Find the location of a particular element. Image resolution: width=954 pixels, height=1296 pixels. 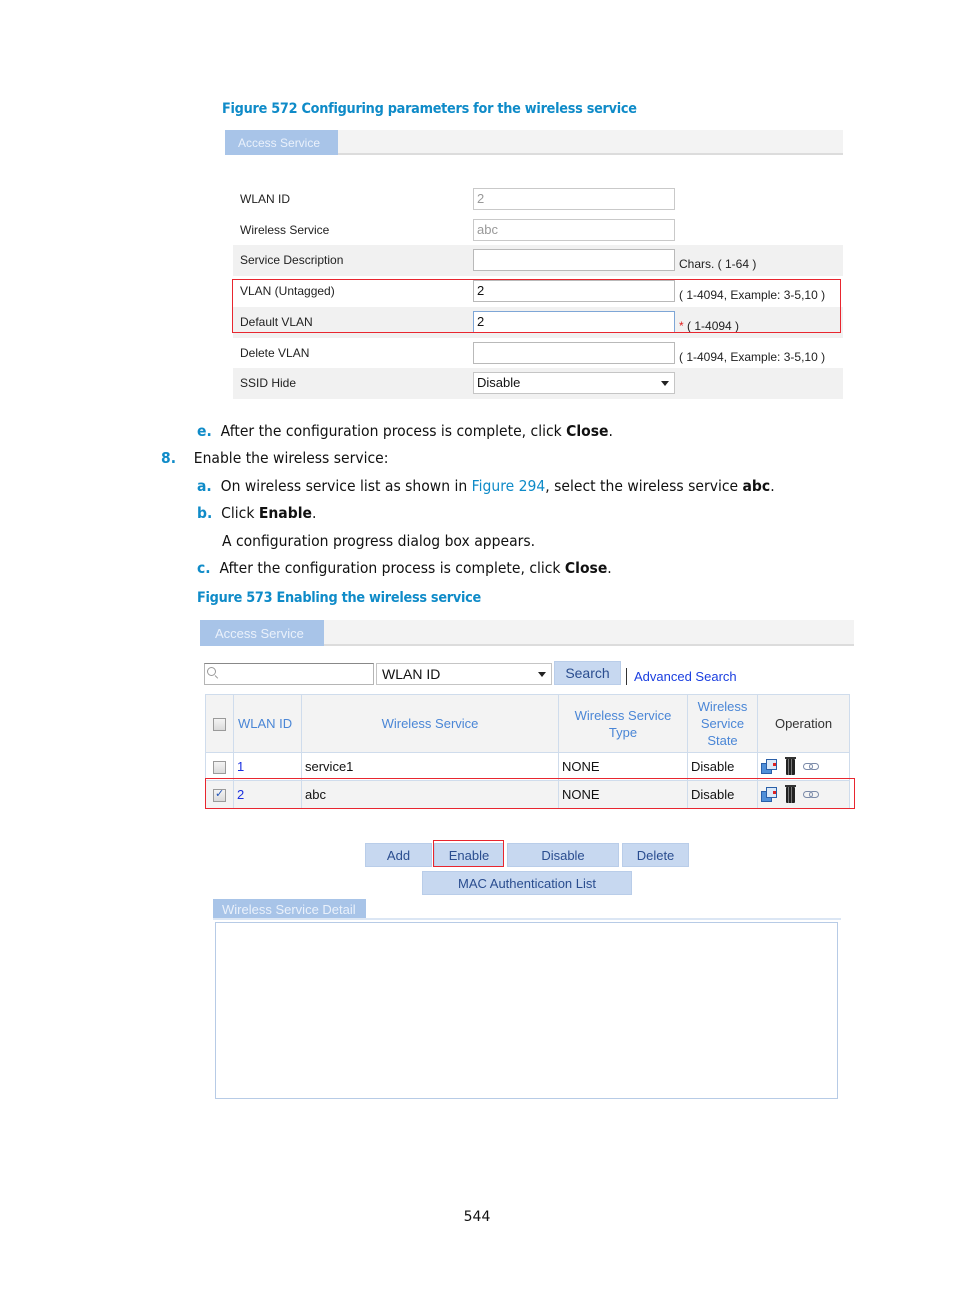

search-field-select: WLAN ID is located at coordinates (464, 674).